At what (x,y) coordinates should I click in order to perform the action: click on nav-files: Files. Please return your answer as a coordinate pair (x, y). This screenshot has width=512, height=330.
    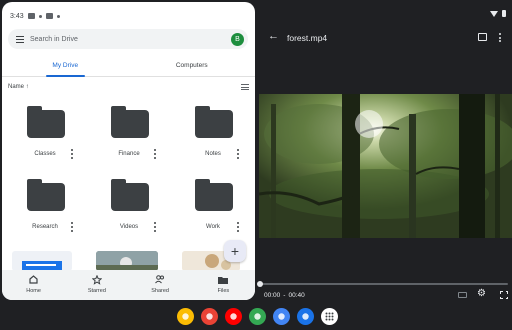
    Looking at the image, I should click on (223, 285).